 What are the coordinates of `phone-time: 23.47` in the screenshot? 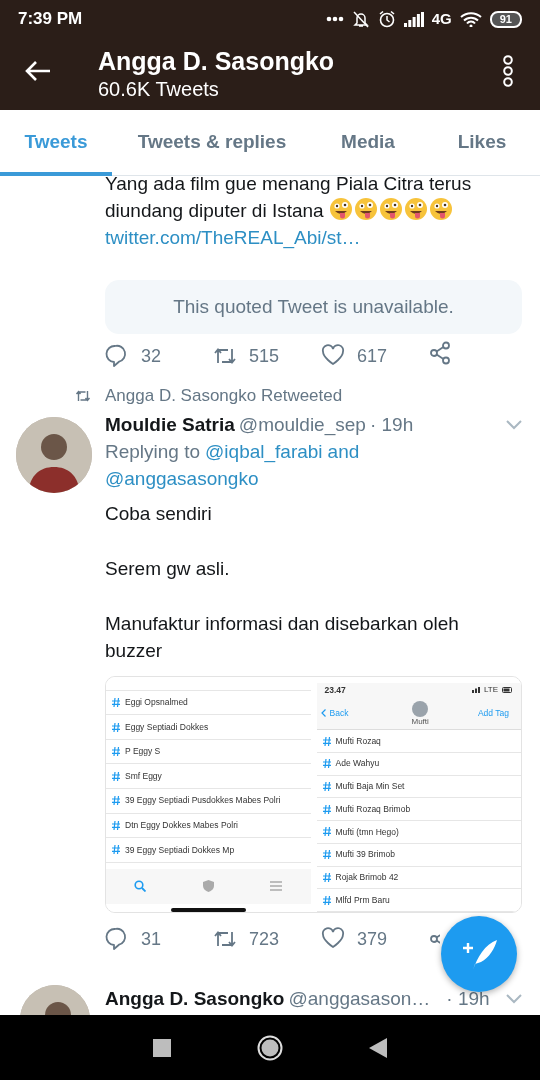 It's located at (335, 690).